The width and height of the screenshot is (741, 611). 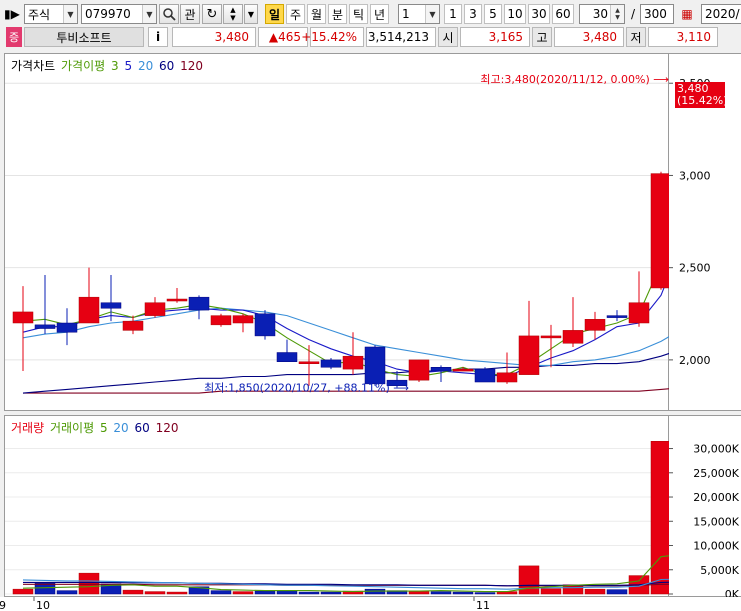 What do you see at coordinates (702, 100) in the screenshot?
I see `current-price-tag-pct: (15.42%)` at bounding box center [702, 100].